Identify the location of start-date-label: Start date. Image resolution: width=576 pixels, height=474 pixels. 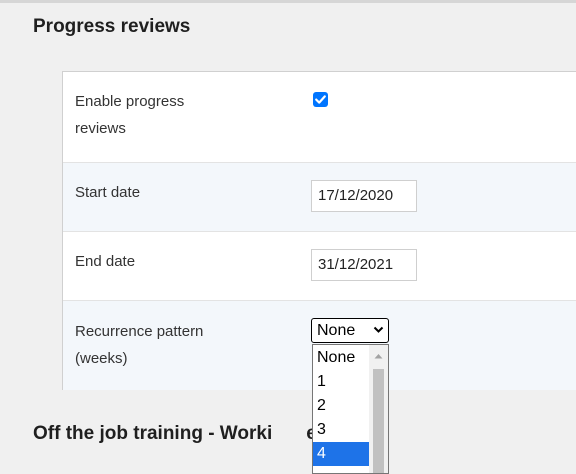
(108, 192).